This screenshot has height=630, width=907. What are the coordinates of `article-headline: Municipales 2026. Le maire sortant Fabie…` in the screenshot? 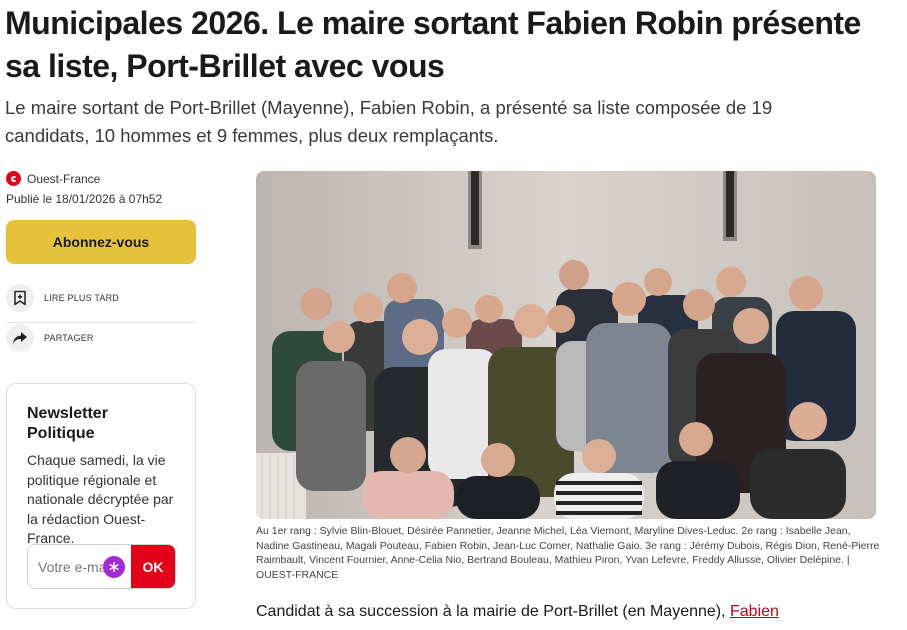 It's located at (433, 44).